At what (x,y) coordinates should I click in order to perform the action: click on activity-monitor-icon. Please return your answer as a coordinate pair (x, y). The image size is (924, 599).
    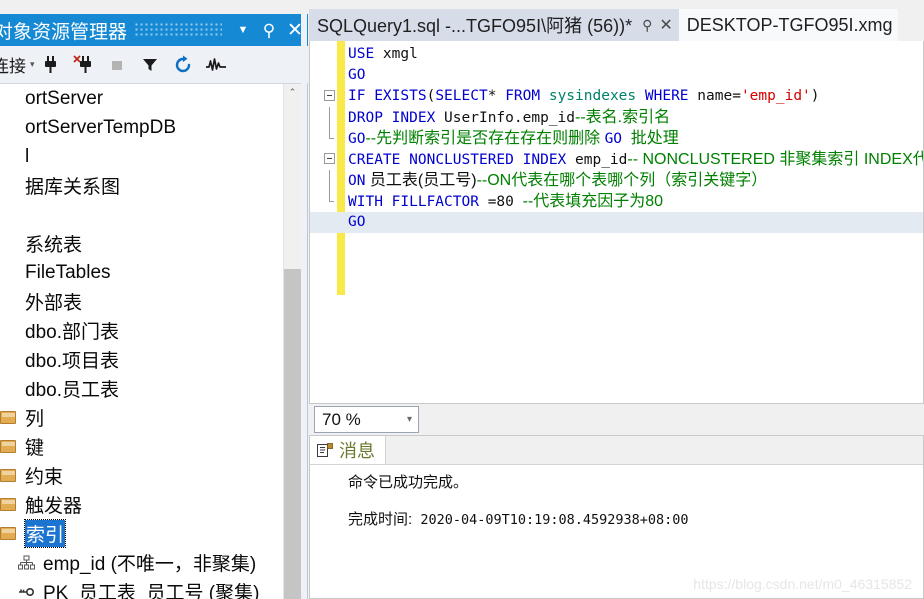
    Looking at the image, I should click on (216, 65).